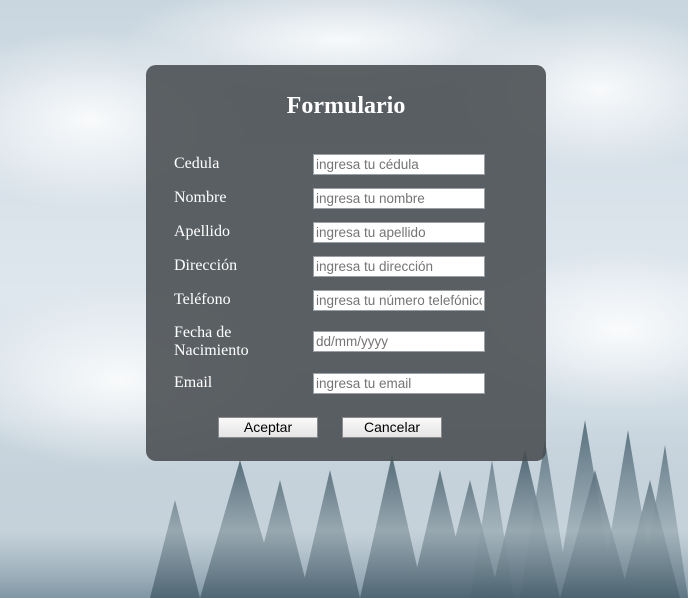 The height and width of the screenshot is (598, 688). I want to click on telefono-input, so click(399, 300).